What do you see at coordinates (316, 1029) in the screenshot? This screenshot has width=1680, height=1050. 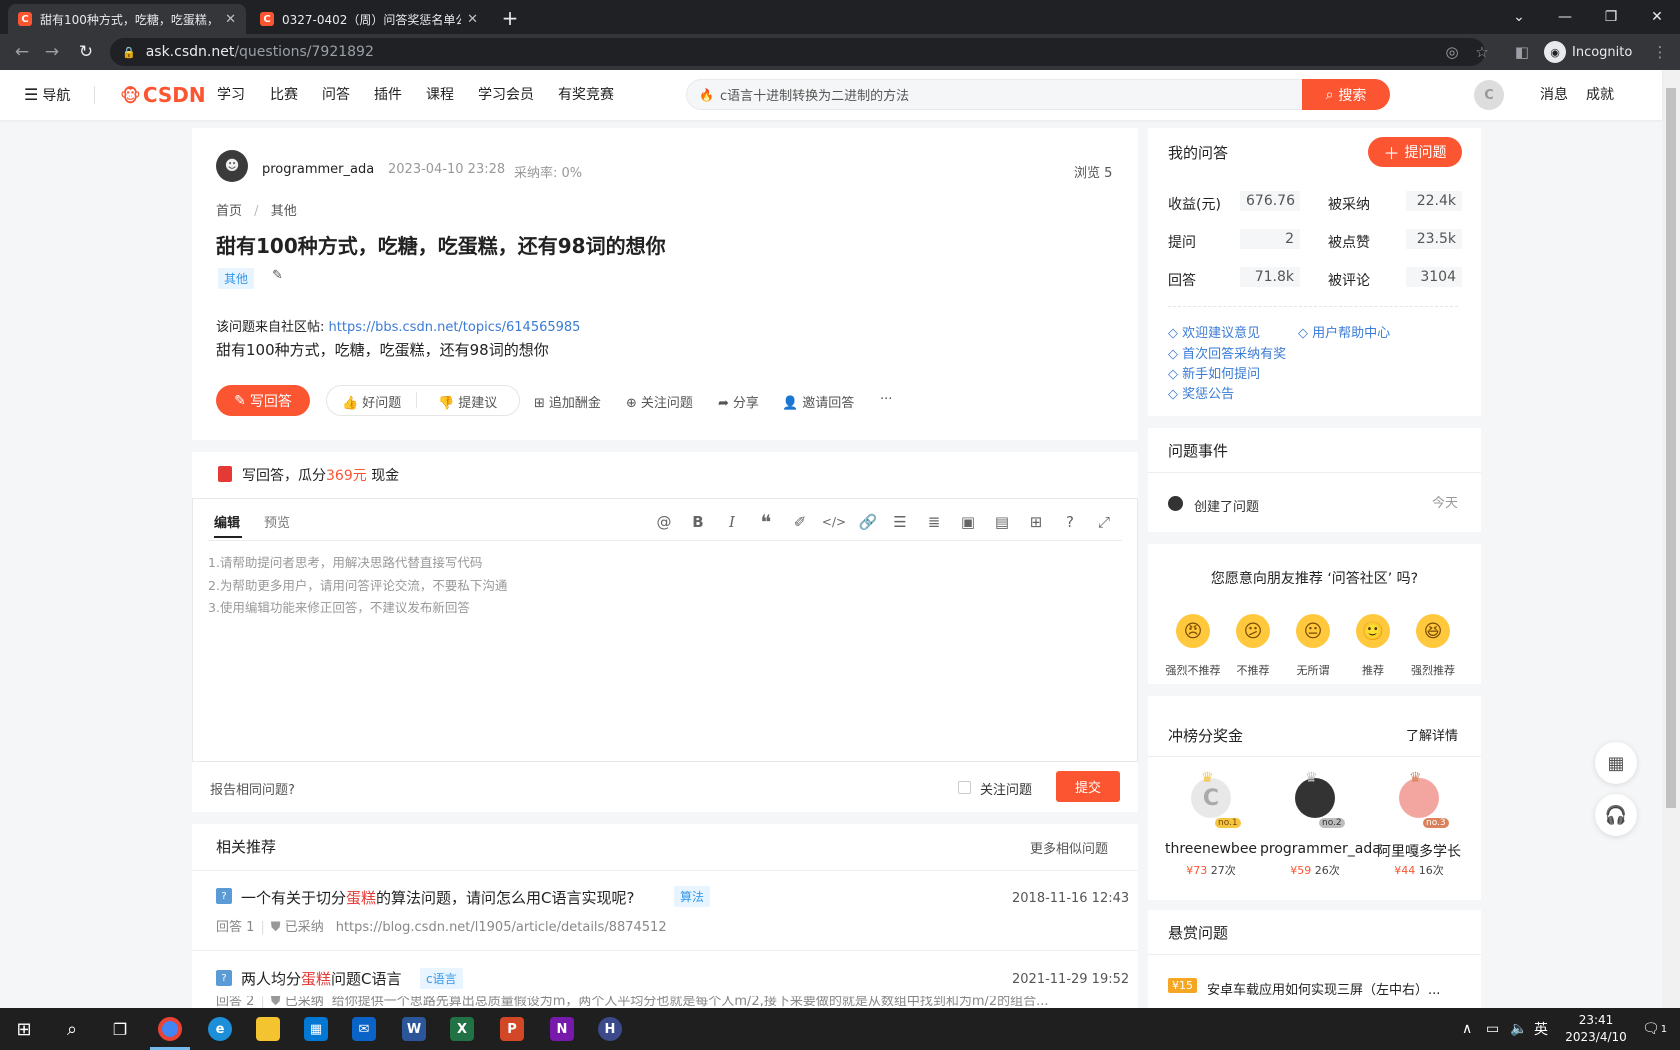 I see `store-app-icon: ▦` at bounding box center [316, 1029].